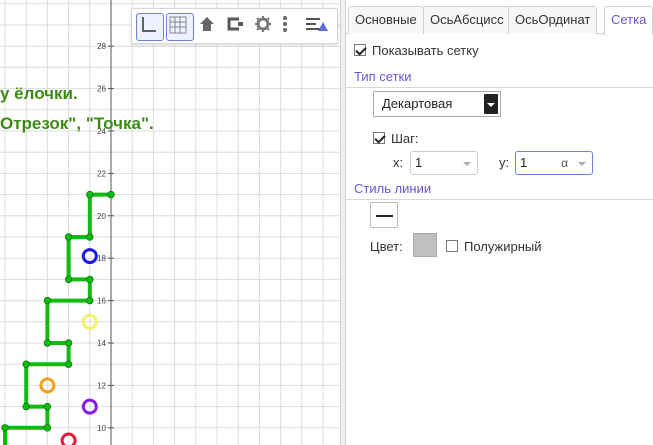 This screenshot has height=445, width=653. What do you see at coordinates (504, 162) in the screenshot?
I see `y-step-label: y:` at bounding box center [504, 162].